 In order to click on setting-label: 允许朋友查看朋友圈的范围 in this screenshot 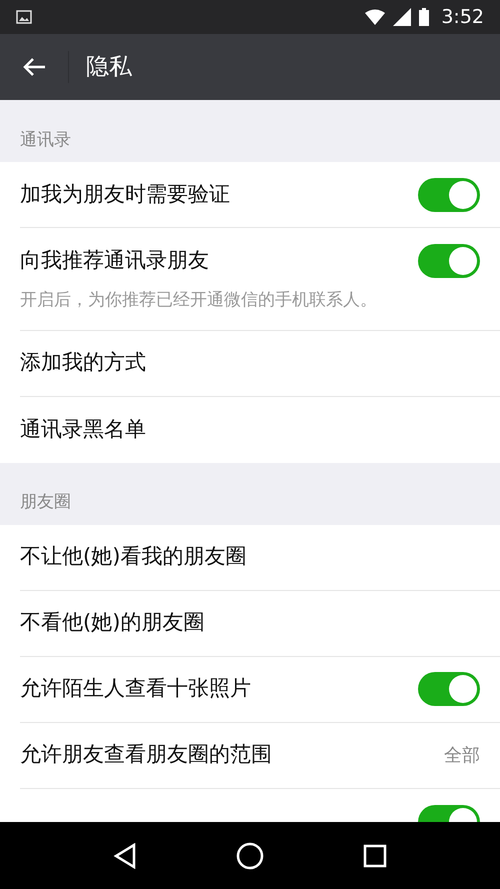, I will do `click(146, 754)`.